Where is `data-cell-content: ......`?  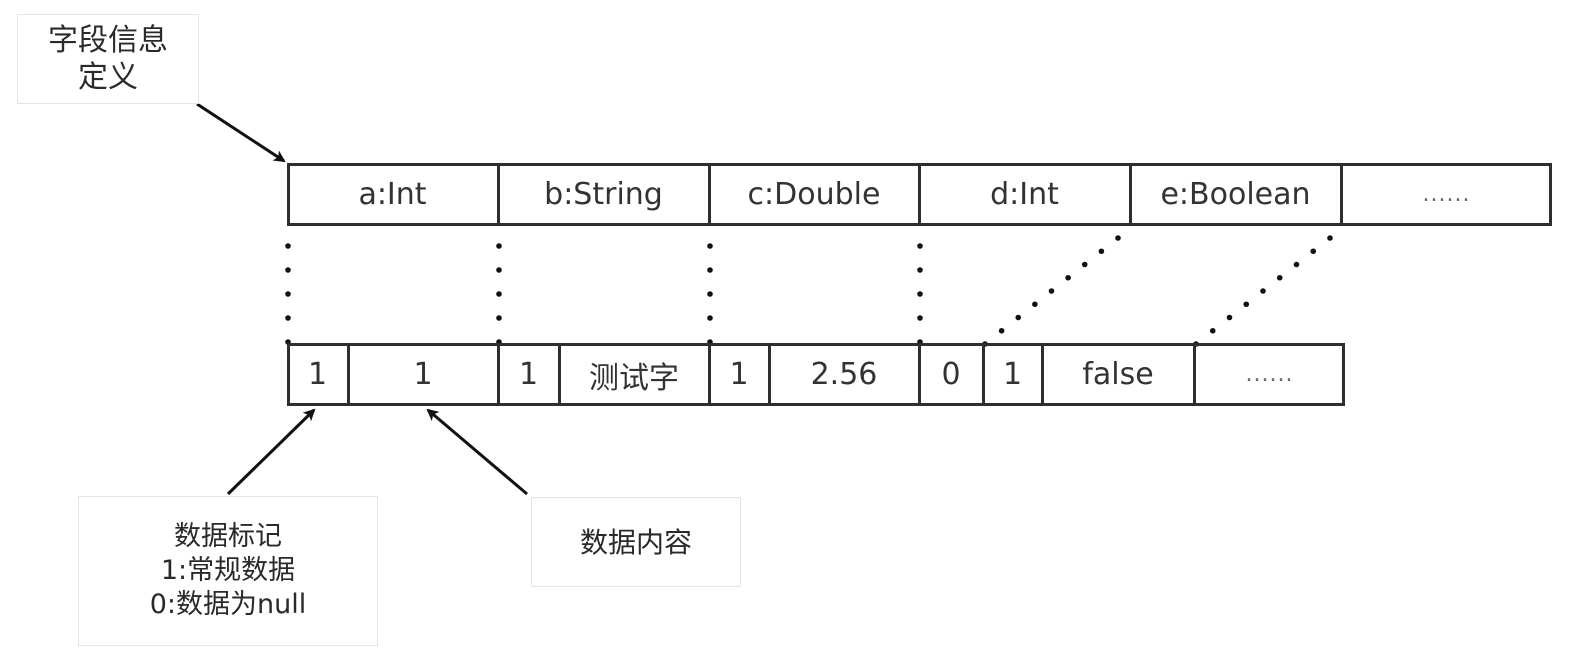
data-cell-content: ...... is located at coordinates (1269, 374).